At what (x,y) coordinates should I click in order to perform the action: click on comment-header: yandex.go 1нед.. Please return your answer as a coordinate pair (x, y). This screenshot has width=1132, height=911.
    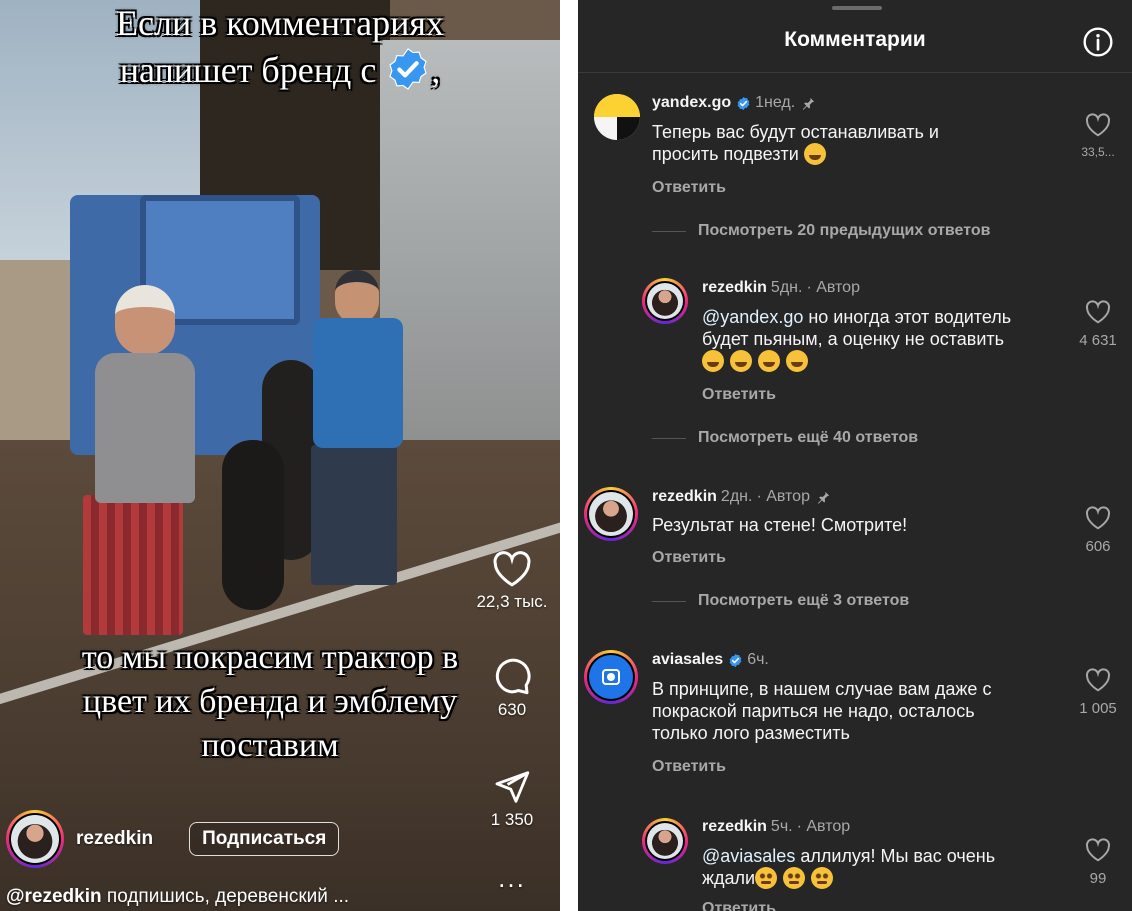
    Looking at the image, I should click on (734, 103).